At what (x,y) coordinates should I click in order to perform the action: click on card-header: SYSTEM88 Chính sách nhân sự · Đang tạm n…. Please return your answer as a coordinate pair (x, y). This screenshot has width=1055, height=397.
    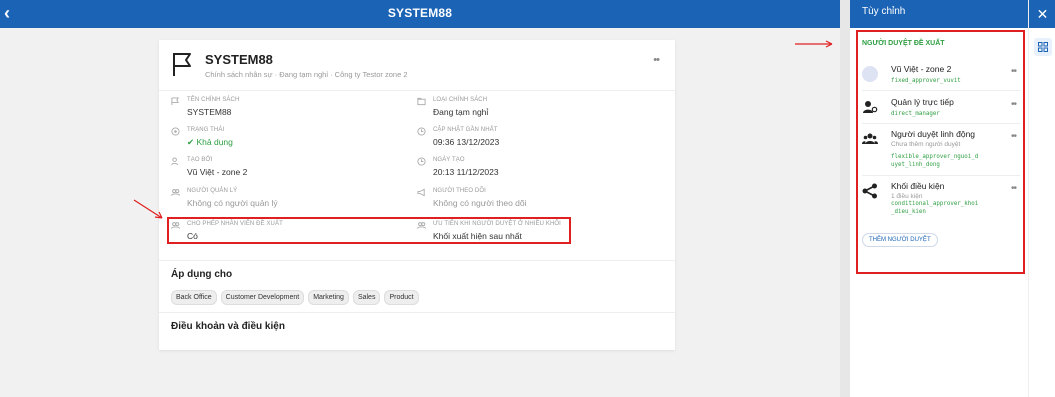
    Looking at the image, I should click on (417, 69).